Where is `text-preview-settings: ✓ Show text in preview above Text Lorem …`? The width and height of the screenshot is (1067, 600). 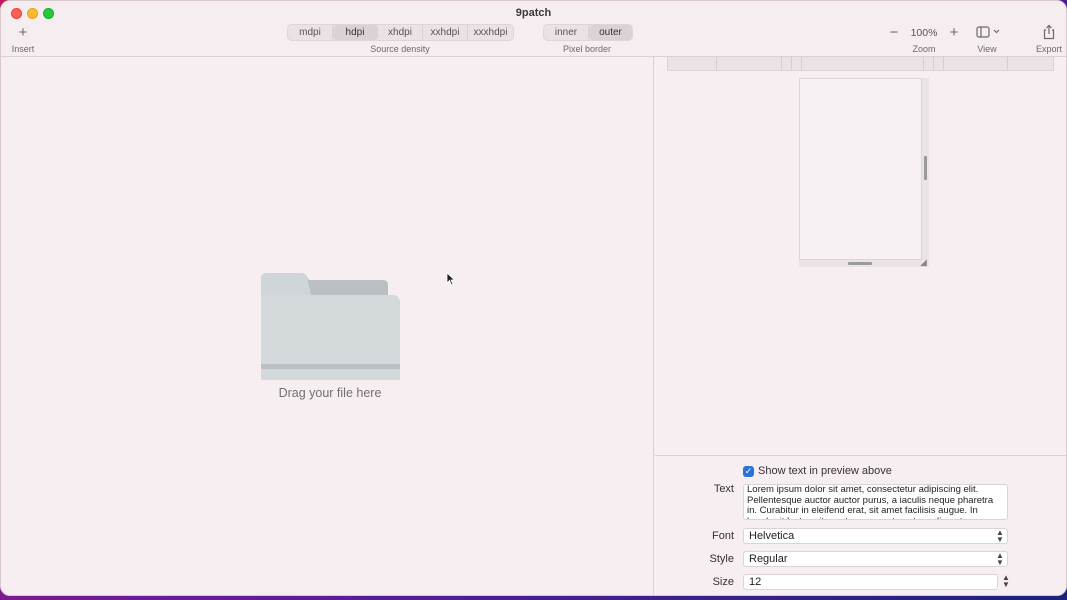
text-preview-settings: ✓ Show text in preview above Text Lorem … is located at coordinates (860, 525).